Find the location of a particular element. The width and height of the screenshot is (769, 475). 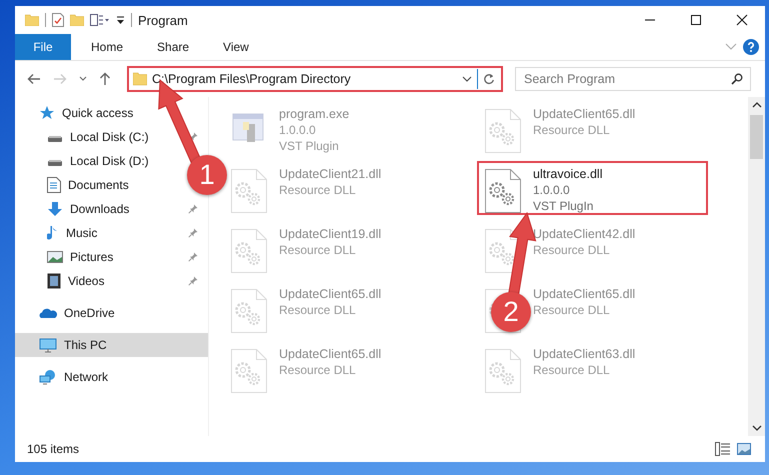

scrollbar is located at coordinates (756, 266).